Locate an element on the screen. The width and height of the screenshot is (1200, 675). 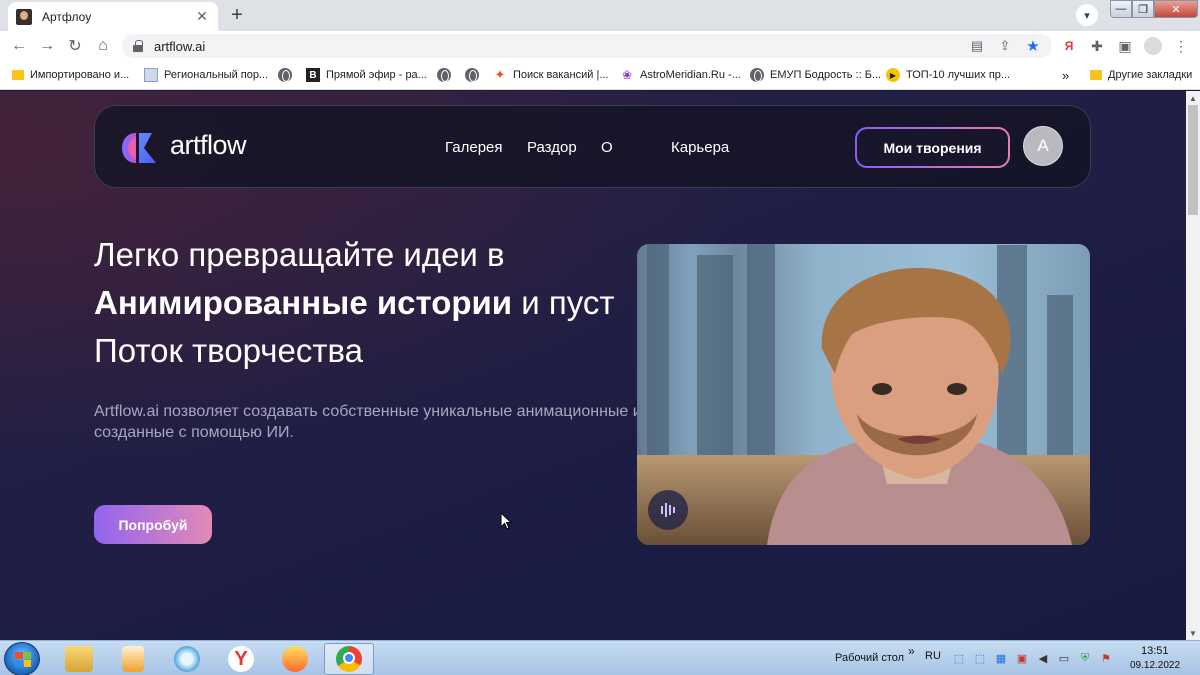
language-indicator: RU is located at coordinates (933, 656).